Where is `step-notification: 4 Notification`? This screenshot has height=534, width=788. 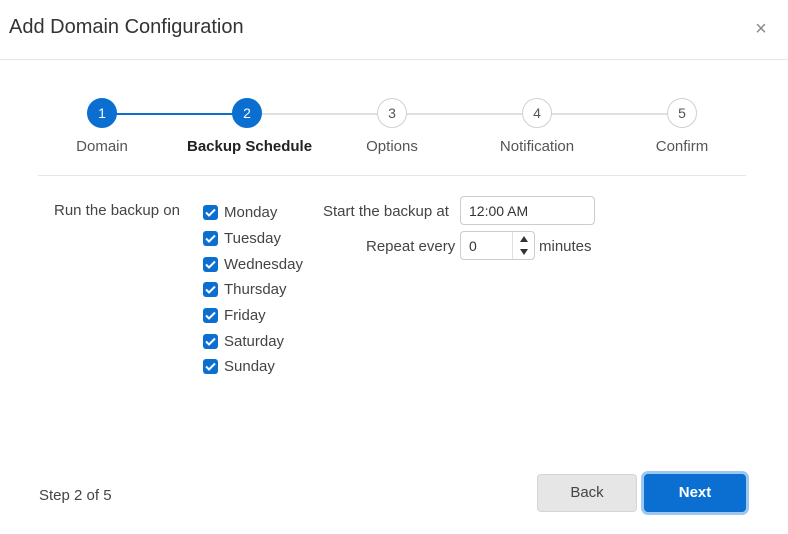
step-notification: 4 Notification is located at coordinates (537, 126).